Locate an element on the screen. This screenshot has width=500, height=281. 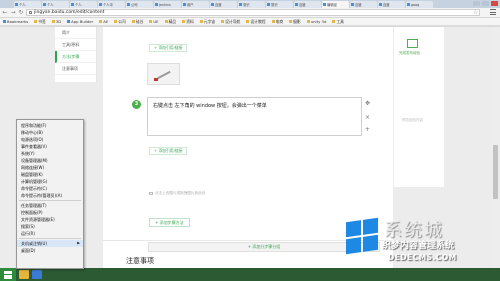
bookmark-item: 设计导航 is located at coordinates (230, 22).